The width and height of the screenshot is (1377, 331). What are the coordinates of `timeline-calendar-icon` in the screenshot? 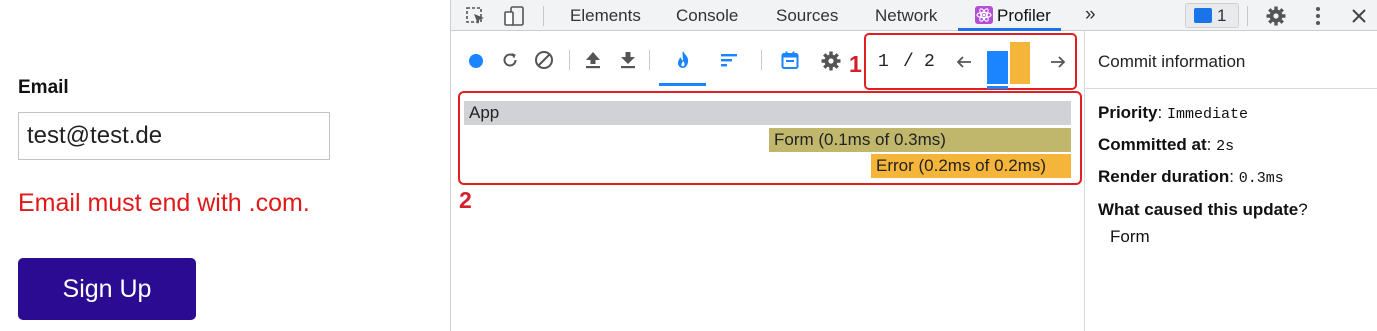 It's located at (790, 62).